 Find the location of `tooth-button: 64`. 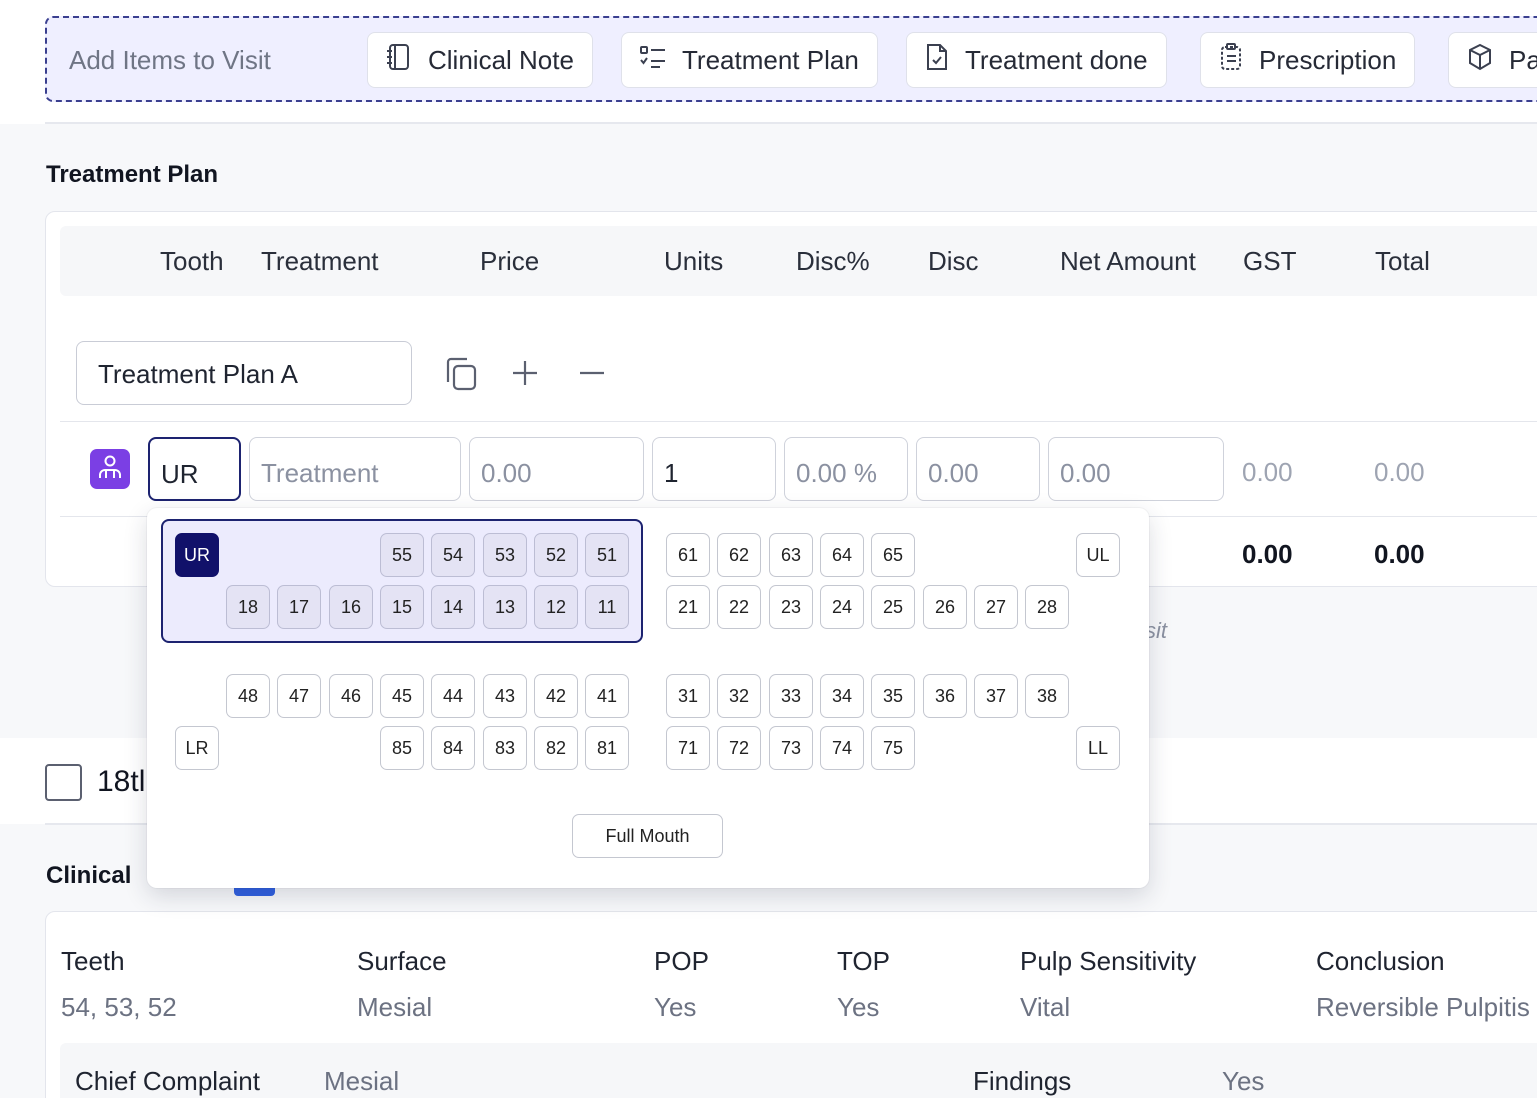

tooth-button: 64 is located at coordinates (842, 555).